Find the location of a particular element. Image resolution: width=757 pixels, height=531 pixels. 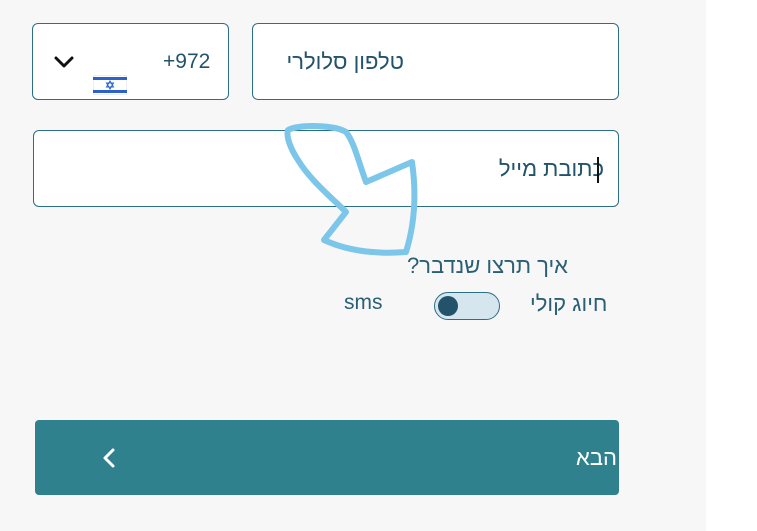

contact-method-toggle is located at coordinates (467, 306).